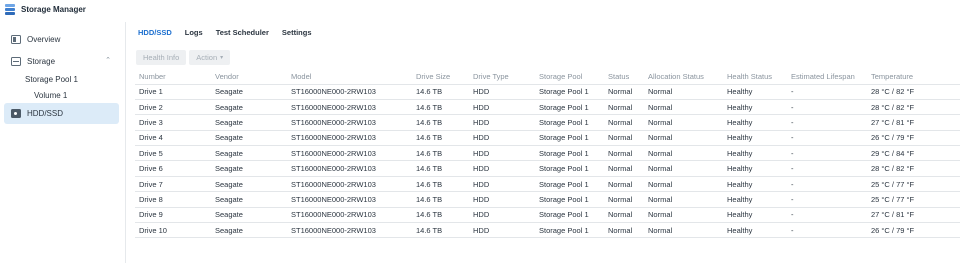  I want to click on storage-manager-icon, so click(10, 9).